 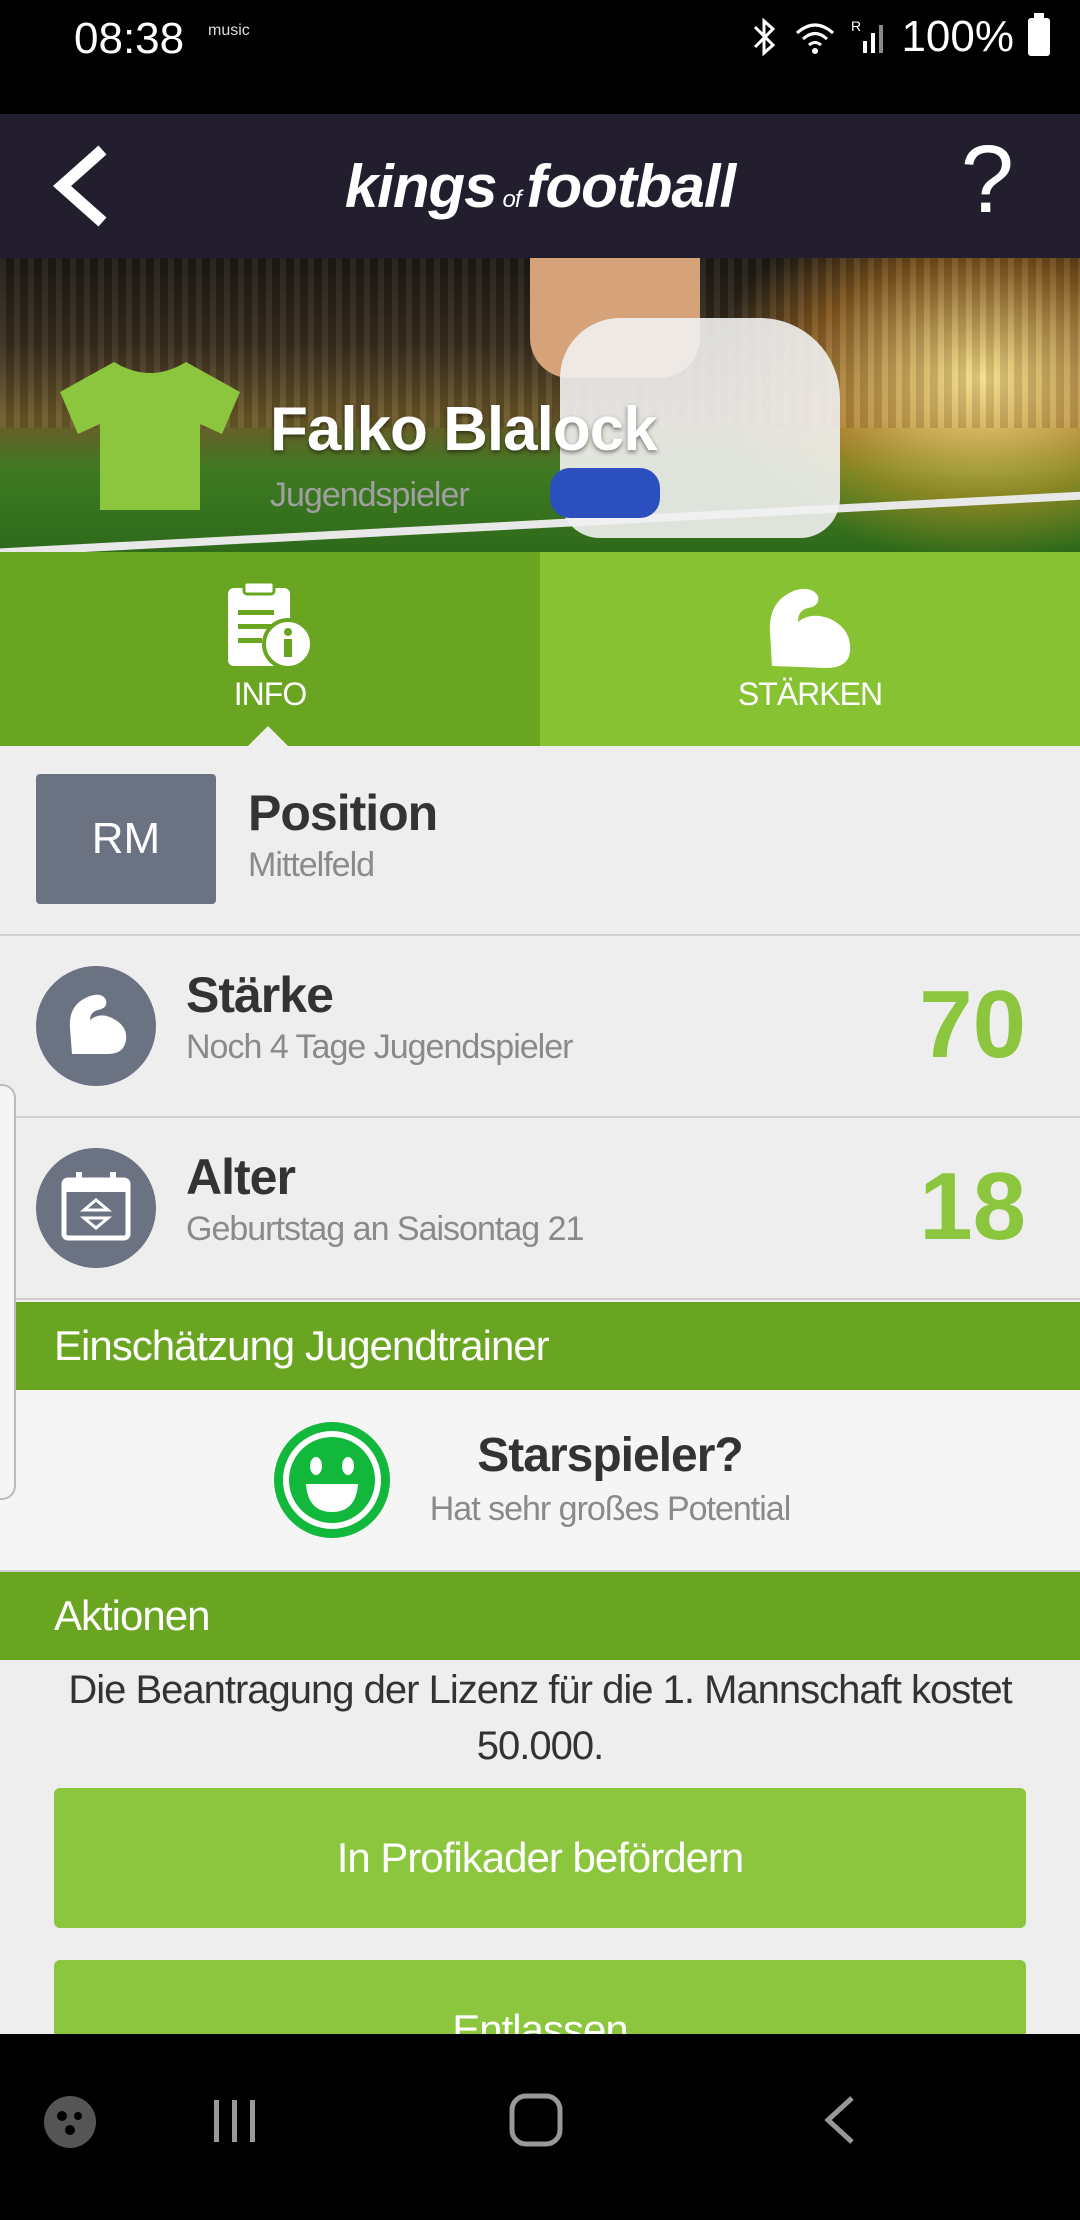 I want to click on age-title: Alter, so click(x=241, y=1177).